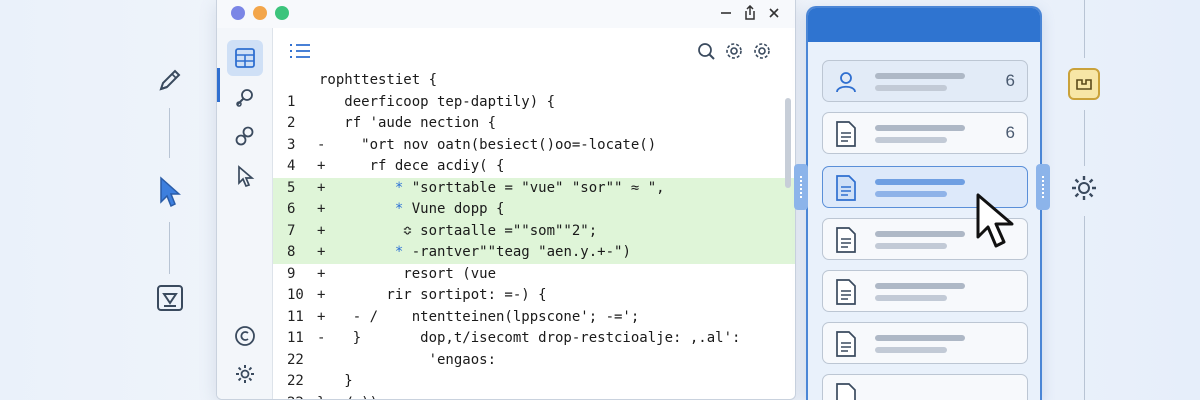  I want to click on code-line: 6 + * Vune dopp {, so click(534, 210).